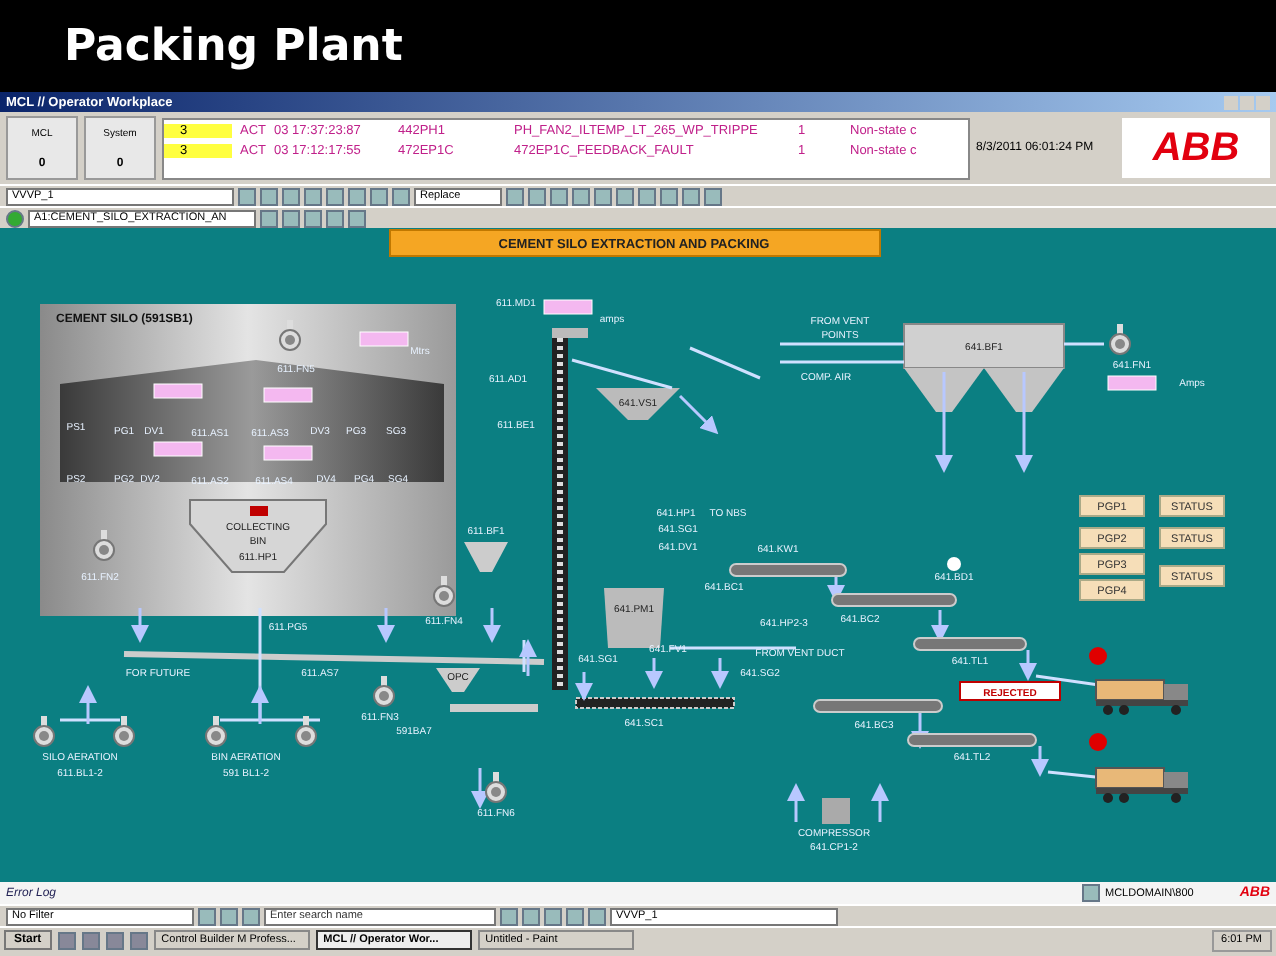  I want to click on status-indicator, so click(259, 511).